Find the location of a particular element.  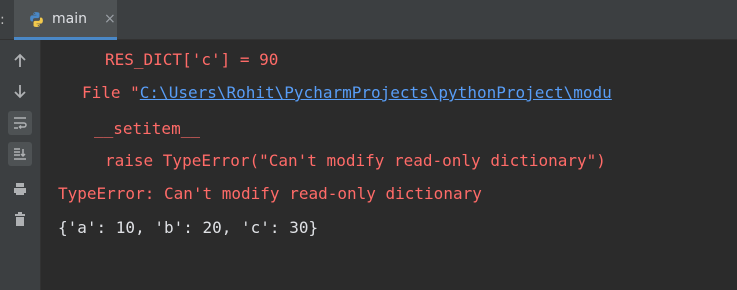

python-icon is located at coordinates (36, 19).